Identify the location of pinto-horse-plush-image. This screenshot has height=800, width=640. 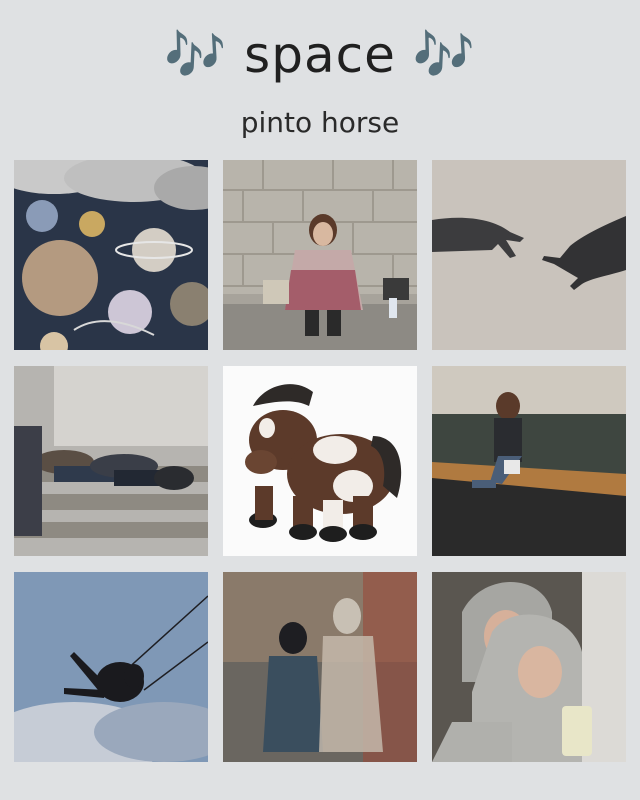
(320, 461).